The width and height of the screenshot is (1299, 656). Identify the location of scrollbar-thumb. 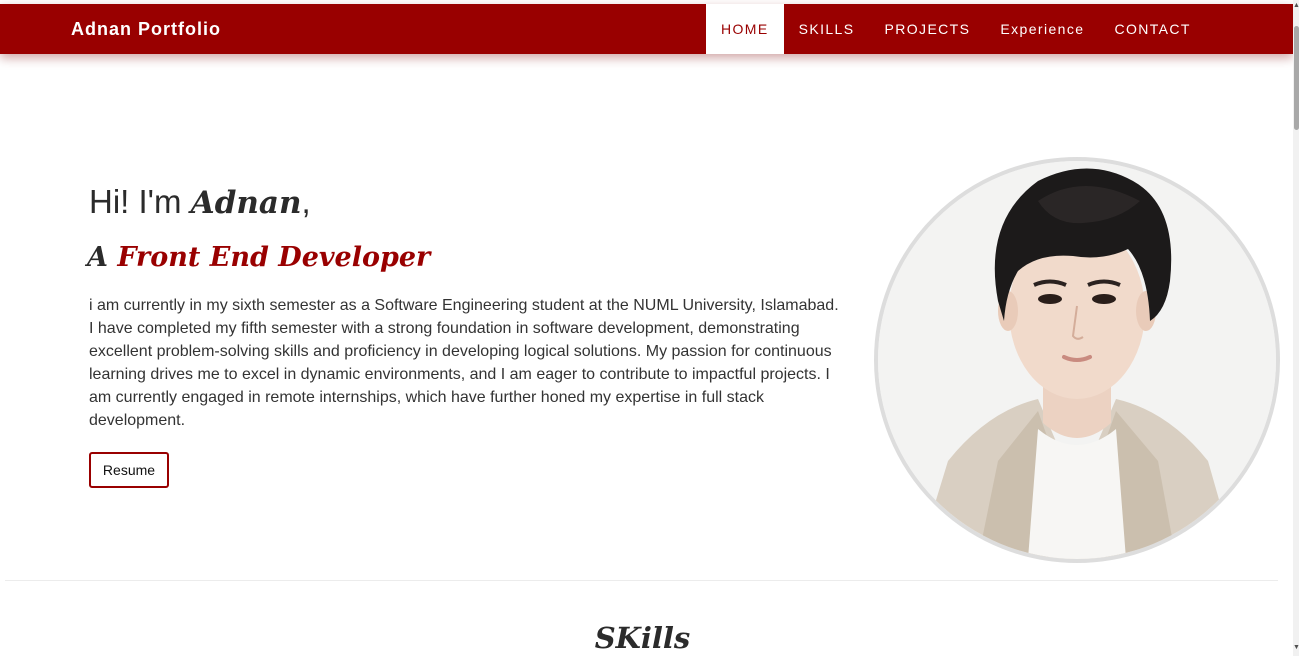
(1296, 78).